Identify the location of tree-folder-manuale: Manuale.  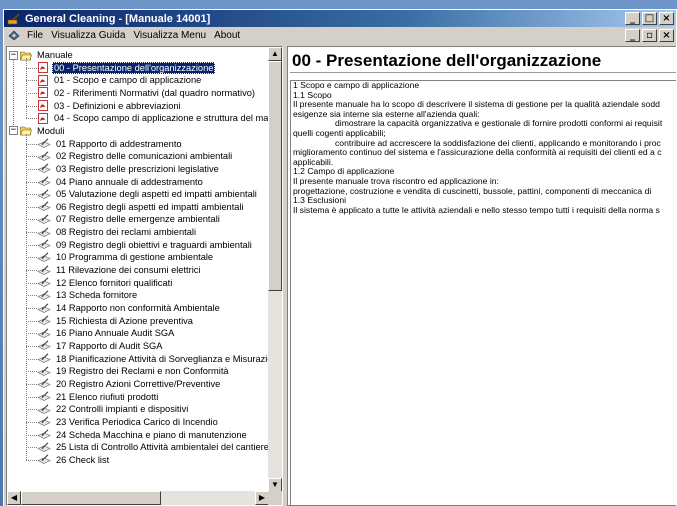
(47, 55).